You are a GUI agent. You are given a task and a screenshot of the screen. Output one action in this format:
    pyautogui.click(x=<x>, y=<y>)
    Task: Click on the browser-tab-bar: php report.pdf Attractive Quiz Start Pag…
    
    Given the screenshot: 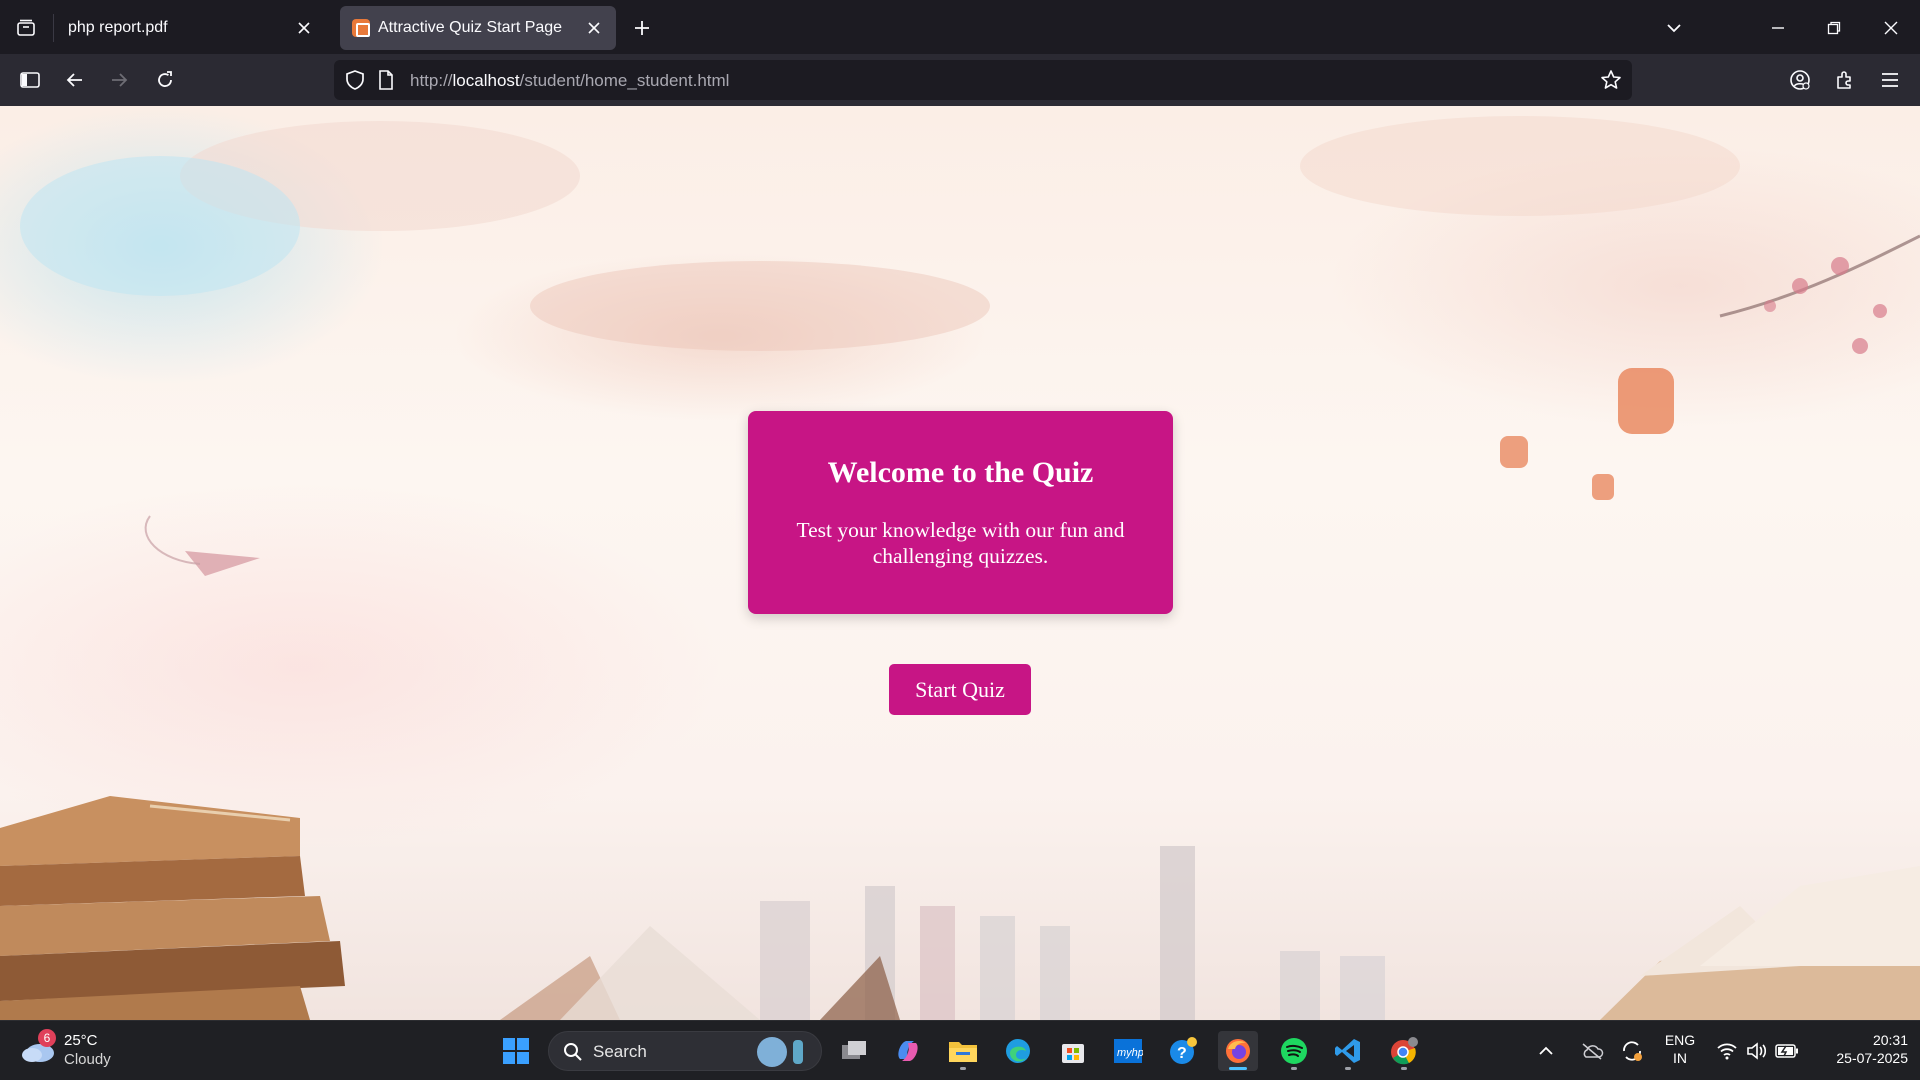 What is the action you would take?
    pyautogui.click(x=960, y=27)
    